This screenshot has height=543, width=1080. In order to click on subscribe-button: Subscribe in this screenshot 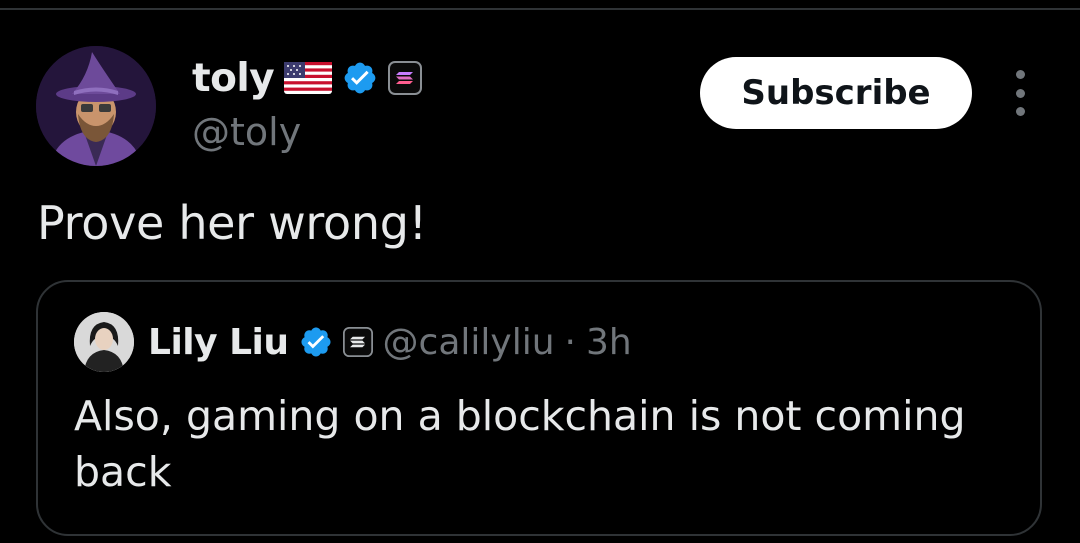, I will do `click(836, 93)`.